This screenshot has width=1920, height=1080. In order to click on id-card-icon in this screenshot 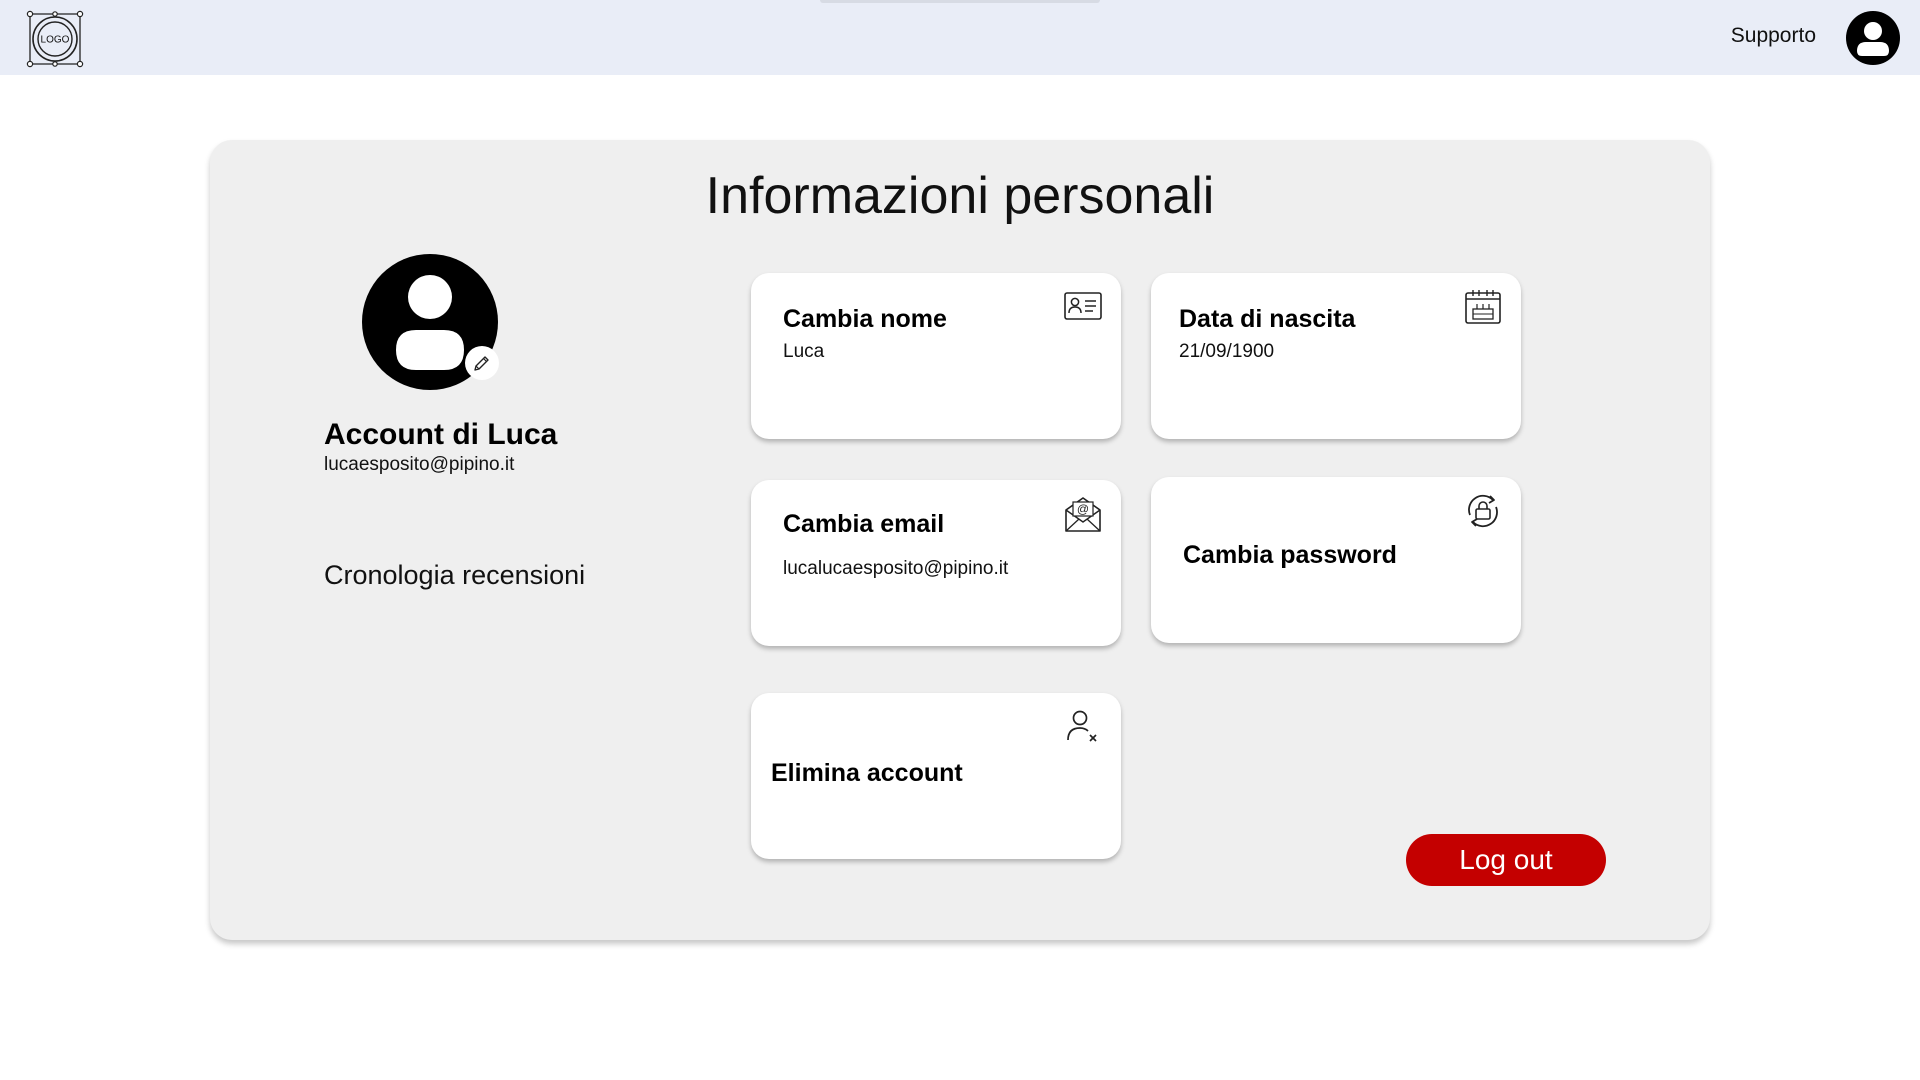, I will do `click(1083, 306)`.